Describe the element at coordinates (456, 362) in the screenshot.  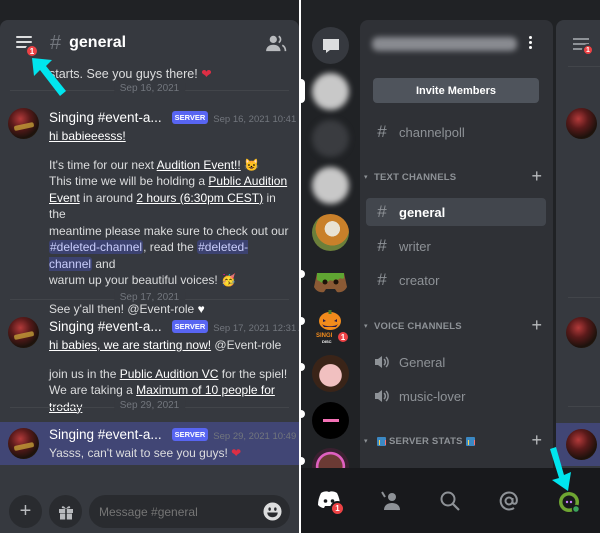
I see `voice-channel-general: General` at that location.